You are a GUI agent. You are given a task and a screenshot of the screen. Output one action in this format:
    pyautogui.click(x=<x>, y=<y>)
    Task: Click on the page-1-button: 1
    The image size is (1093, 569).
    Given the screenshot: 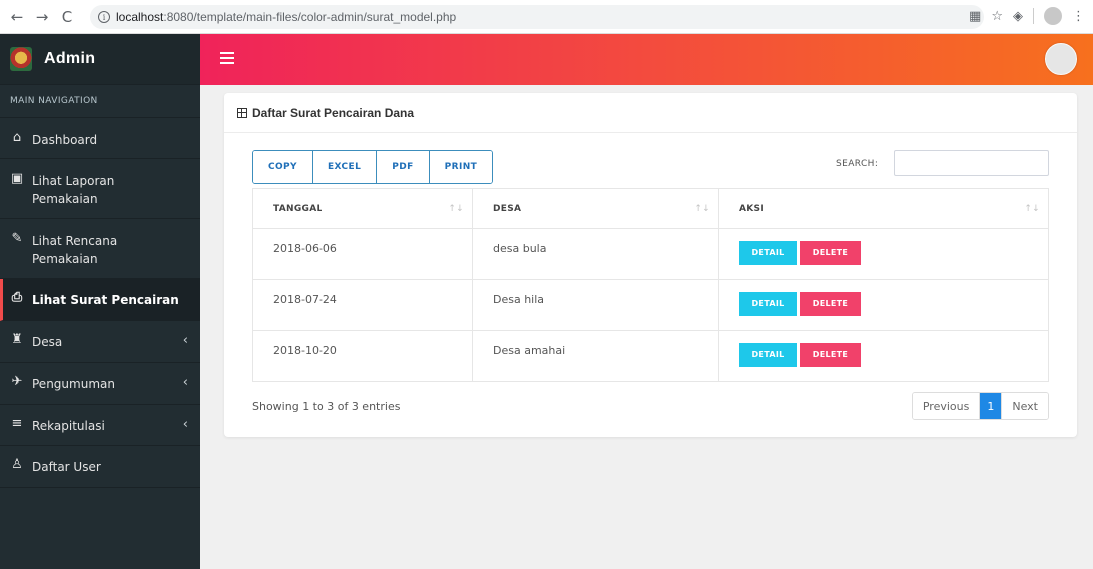 What is the action you would take?
    pyautogui.click(x=991, y=406)
    